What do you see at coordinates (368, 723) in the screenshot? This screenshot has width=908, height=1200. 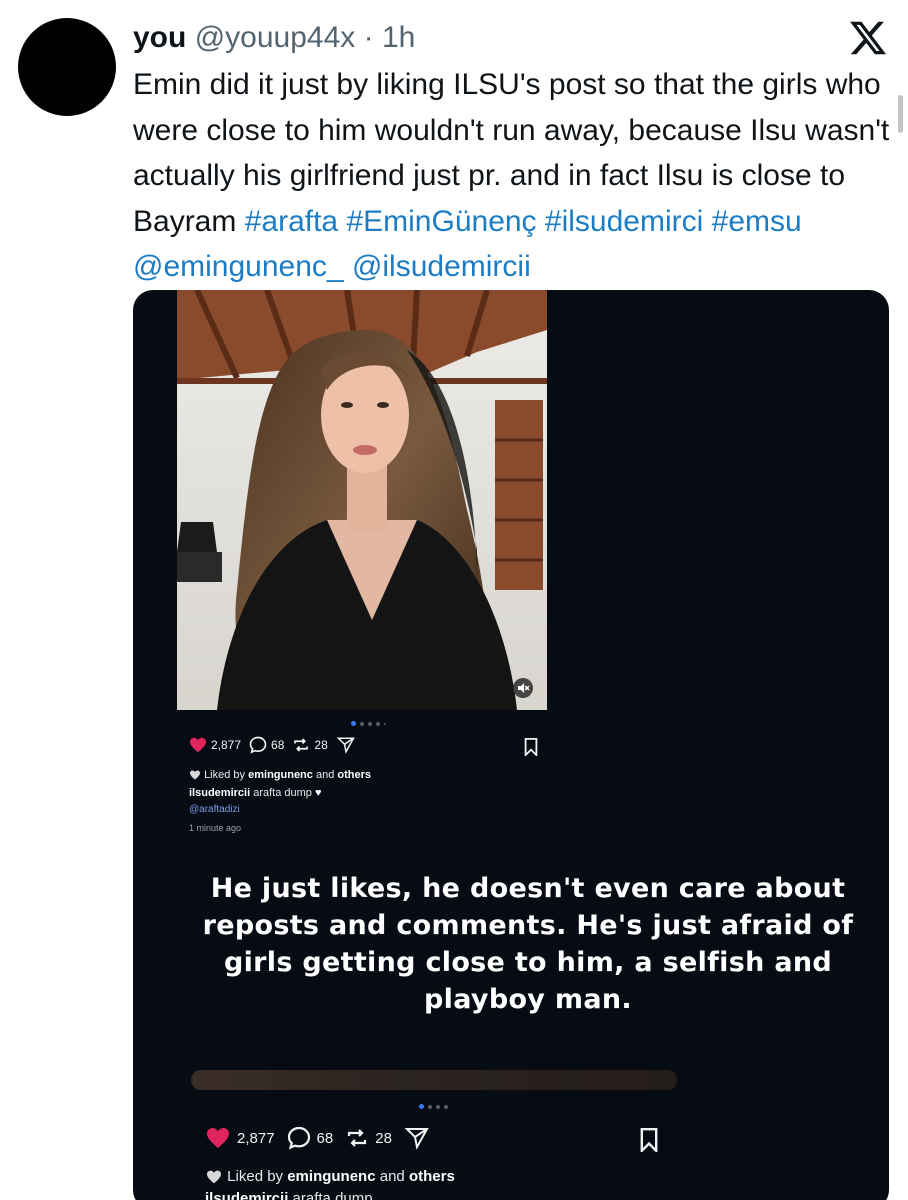 I see `carousel-dots` at bounding box center [368, 723].